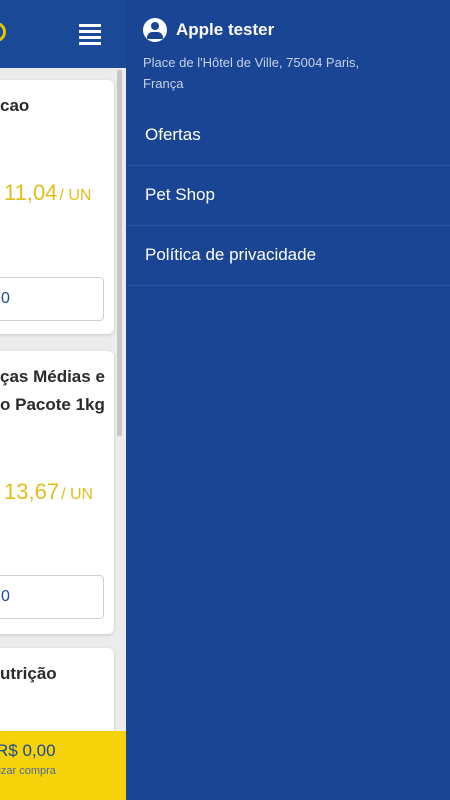 The image size is (450, 800). What do you see at coordinates (288, 136) in the screenshot?
I see `menu-item-ofertas: Ofertas` at bounding box center [288, 136].